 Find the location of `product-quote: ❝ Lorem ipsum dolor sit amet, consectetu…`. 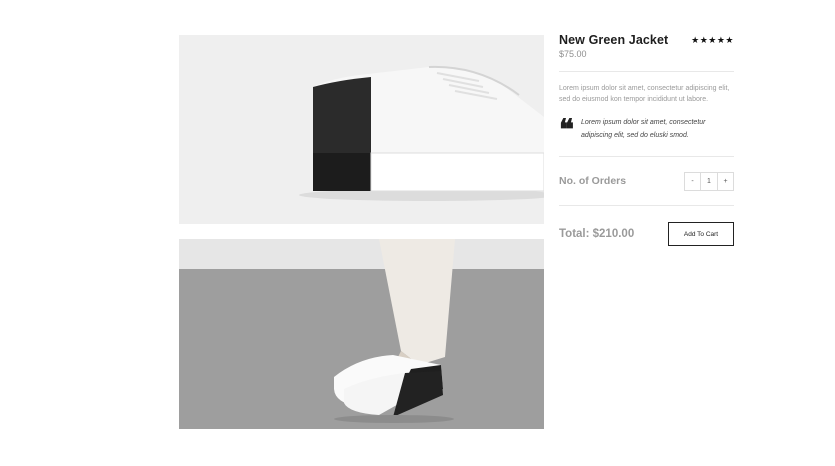

product-quote: ❝ Lorem ipsum dolor sit amet, consectetu… is located at coordinates (646, 129).